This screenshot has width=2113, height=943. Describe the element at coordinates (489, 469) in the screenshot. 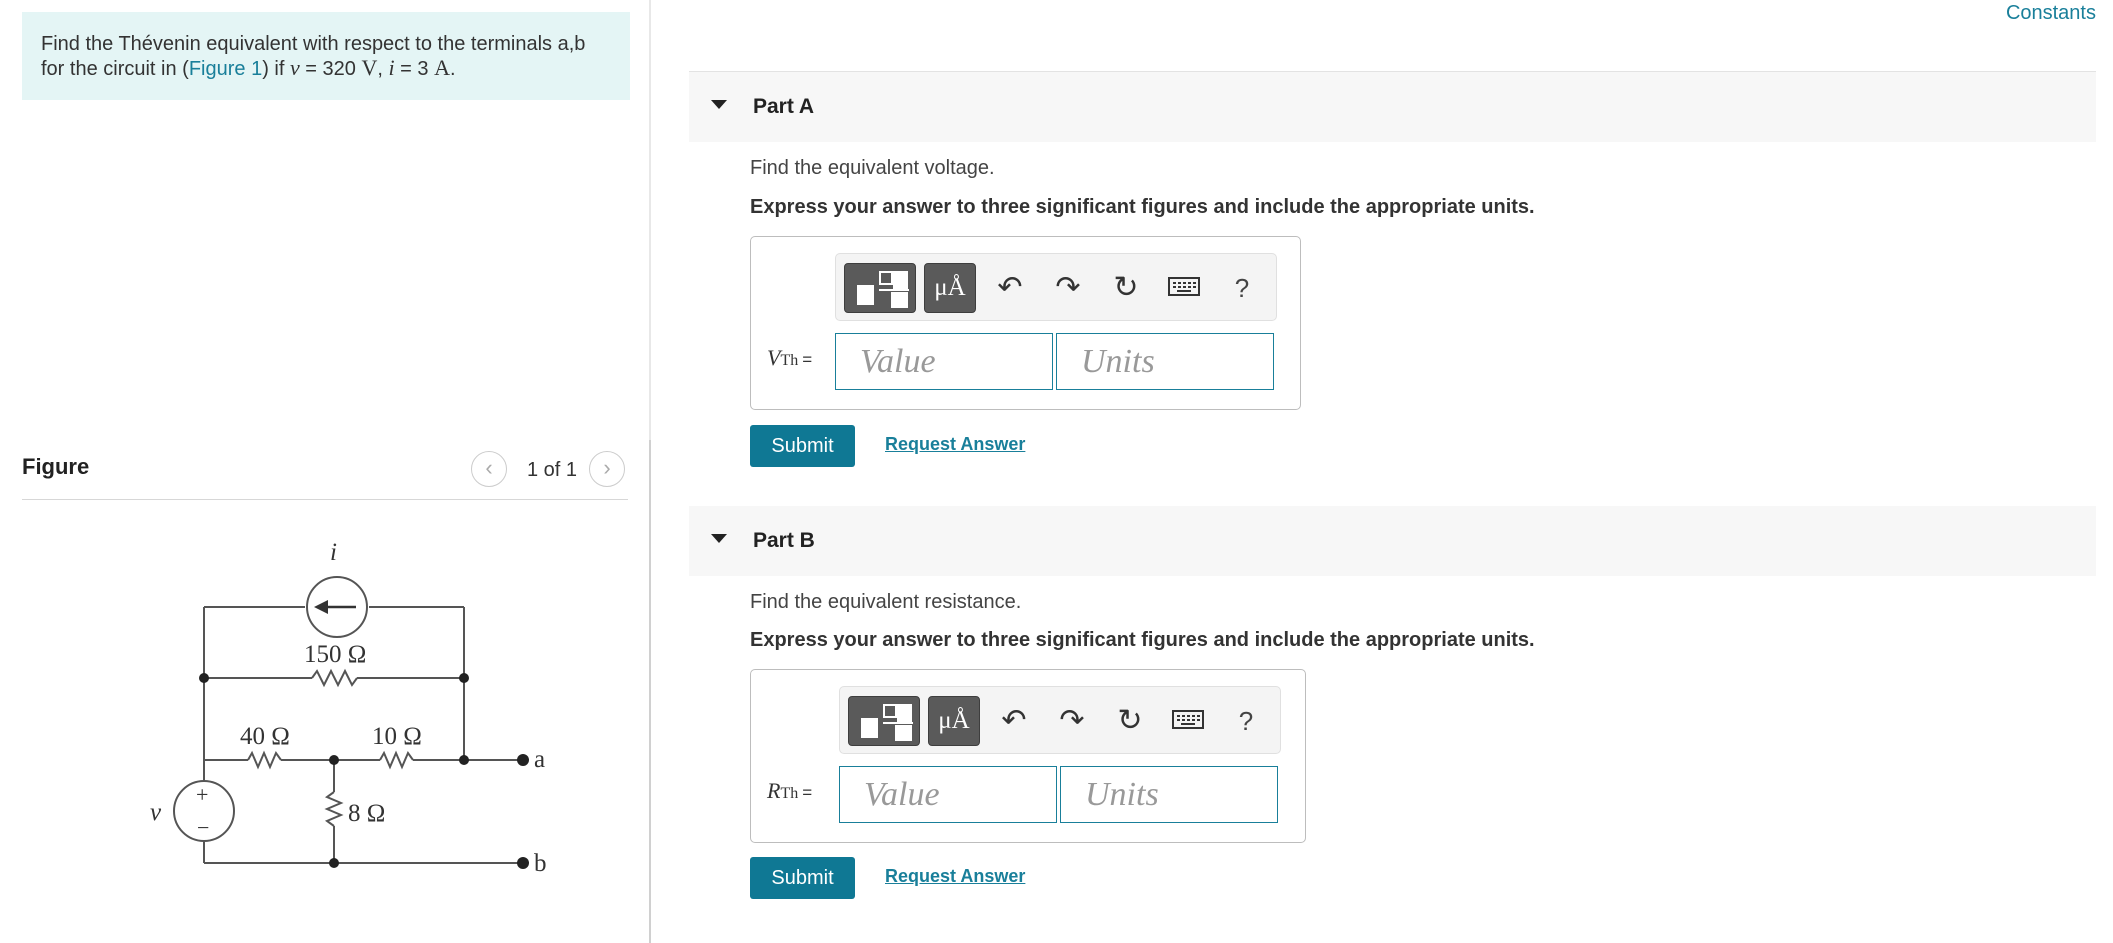

I see `chevron-left-icon: ‹` at that location.